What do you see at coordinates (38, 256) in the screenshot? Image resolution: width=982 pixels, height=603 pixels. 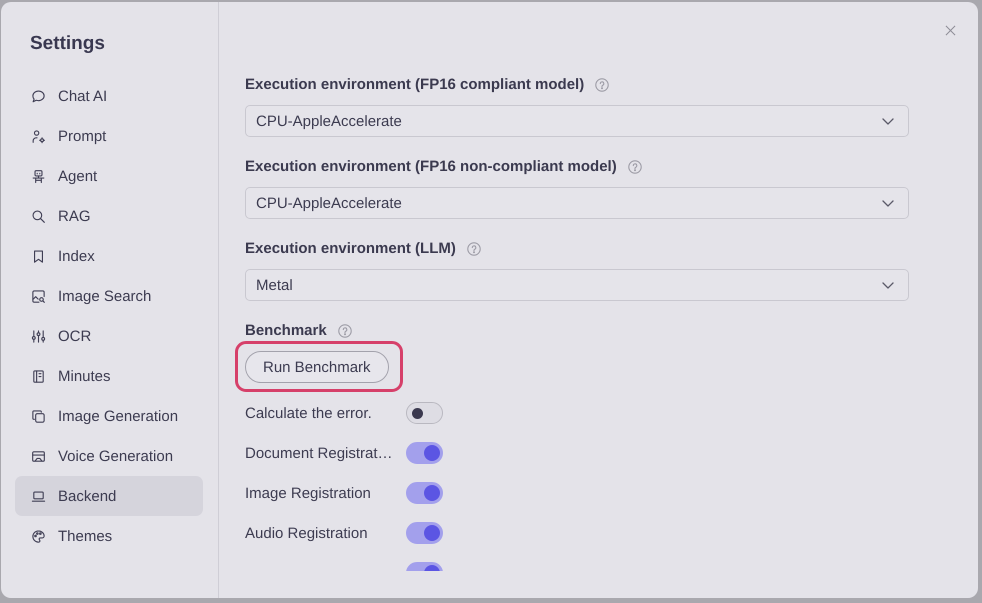 I see `bookmark-icon` at bounding box center [38, 256].